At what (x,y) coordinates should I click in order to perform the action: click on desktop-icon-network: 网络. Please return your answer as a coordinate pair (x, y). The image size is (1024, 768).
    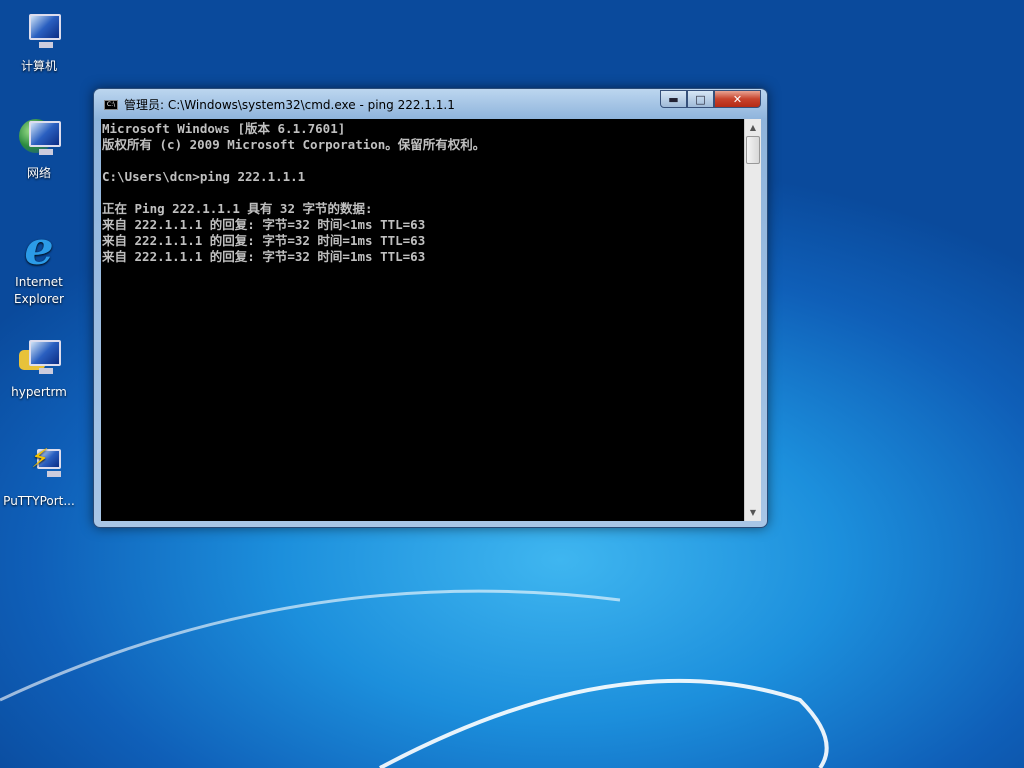
    Looking at the image, I should click on (39, 149).